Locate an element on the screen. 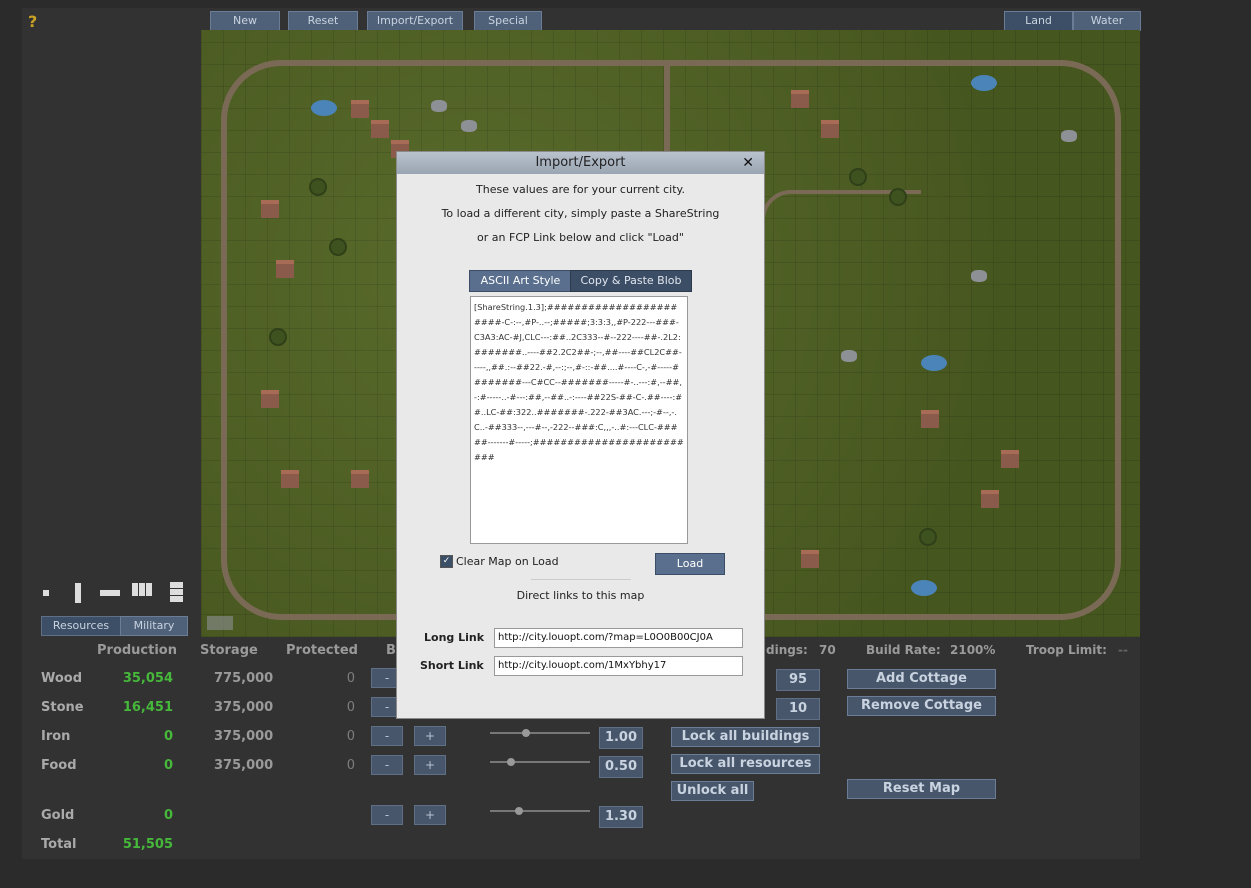 This screenshot has height=888, width=1251. long-link-label: Long Link is located at coordinates (454, 637).